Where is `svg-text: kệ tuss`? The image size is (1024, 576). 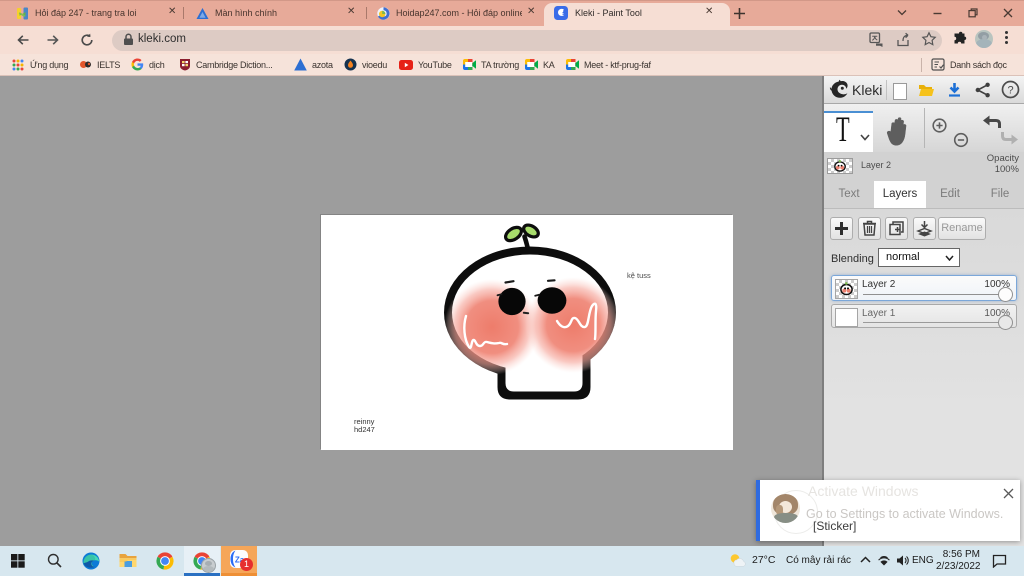 svg-text: kệ tuss is located at coordinates (639, 275).